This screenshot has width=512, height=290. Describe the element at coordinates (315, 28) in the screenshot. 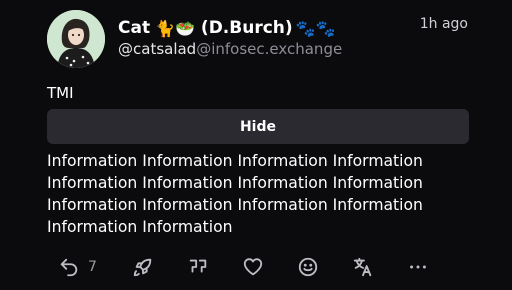

I see `paw-emoji: 🐾🐾` at that location.